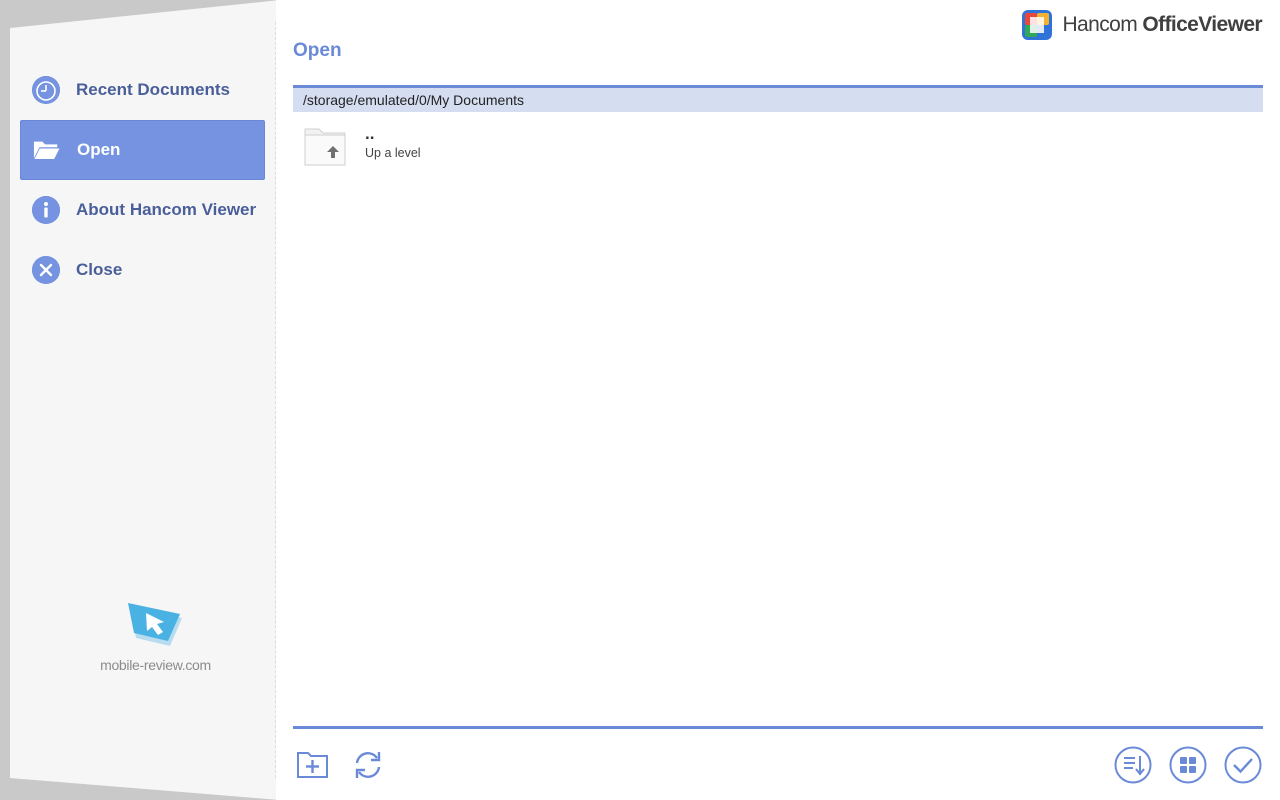 The image size is (1280, 800). I want to click on watermark-text: mobile-review.com, so click(155, 665).